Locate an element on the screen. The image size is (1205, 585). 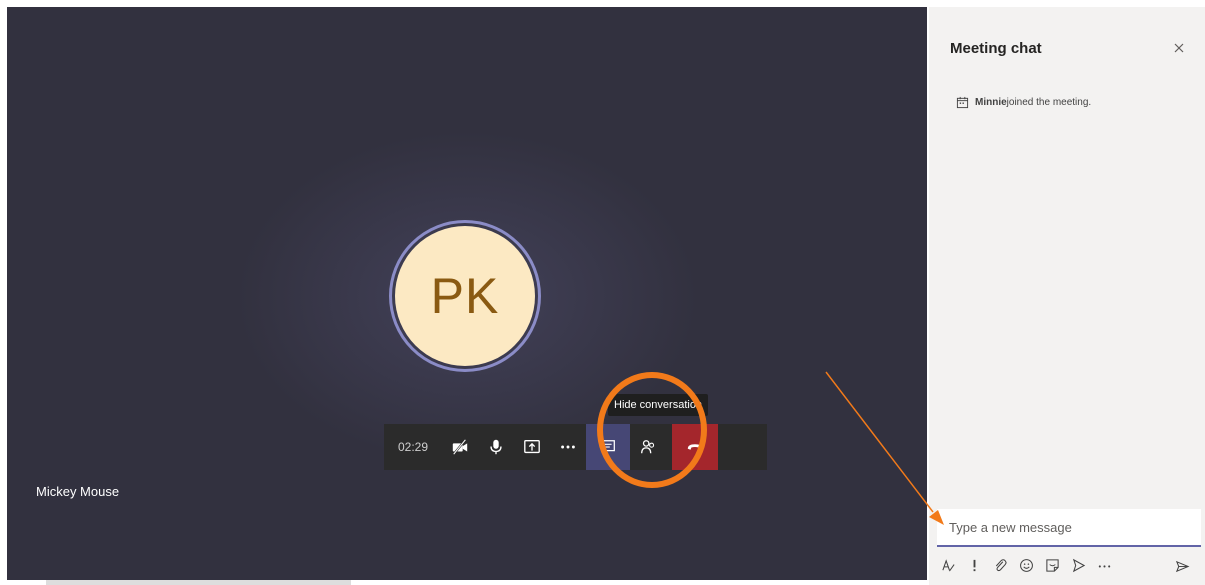
more-options-icon is located at coordinates (568, 447).